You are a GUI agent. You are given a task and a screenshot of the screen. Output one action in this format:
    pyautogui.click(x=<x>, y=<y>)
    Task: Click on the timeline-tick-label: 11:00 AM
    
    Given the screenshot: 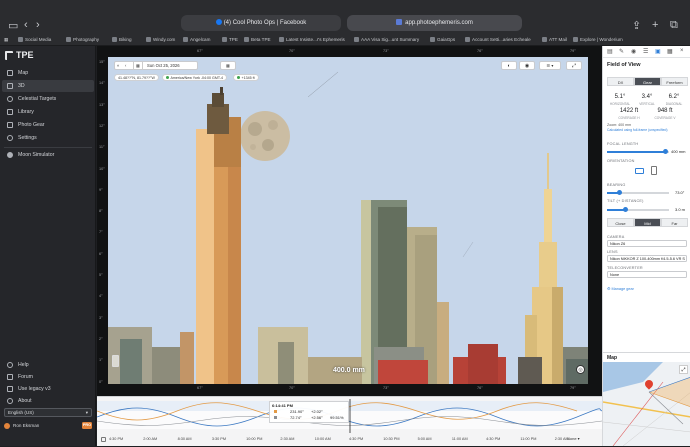 What is the action you would take?
    pyautogui.click(x=459, y=439)
    